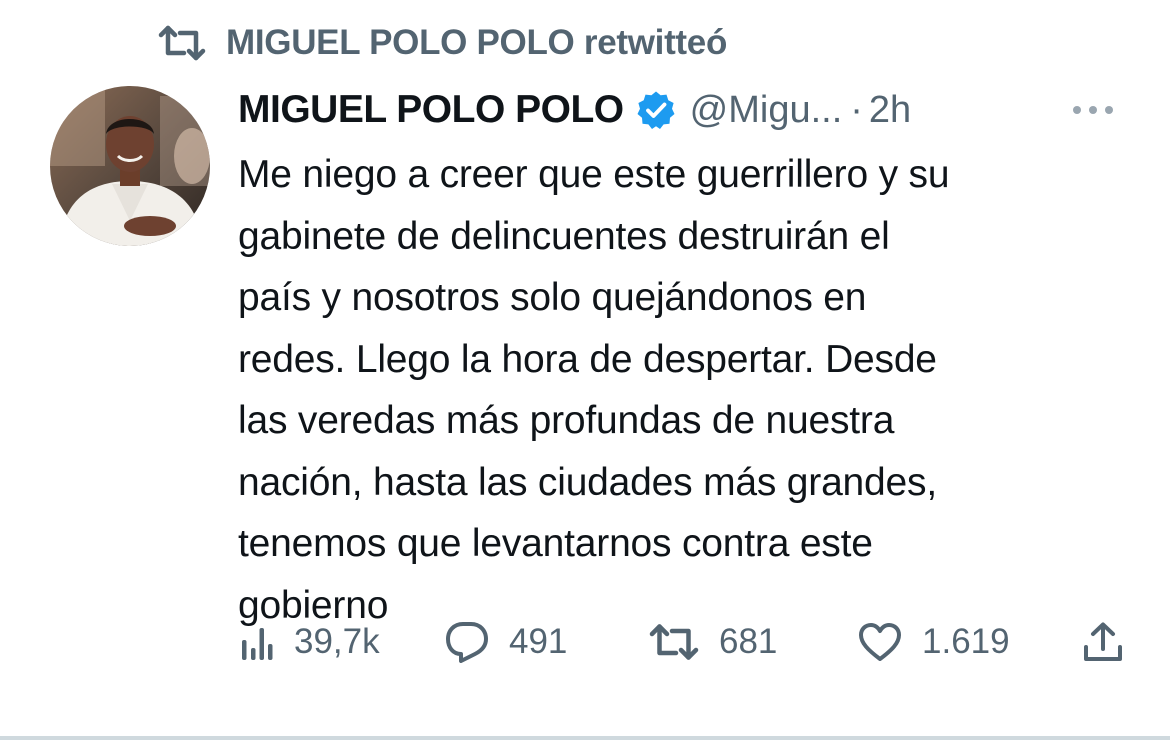  What do you see at coordinates (880, 642) in the screenshot?
I see `heart-icon` at bounding box center [880, 642].